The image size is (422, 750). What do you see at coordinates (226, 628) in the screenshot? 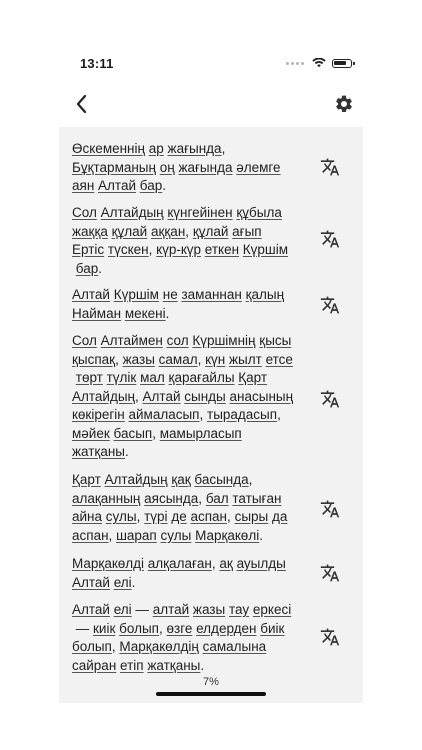
I see `word: елдерден` at bounding box center [226, 628].